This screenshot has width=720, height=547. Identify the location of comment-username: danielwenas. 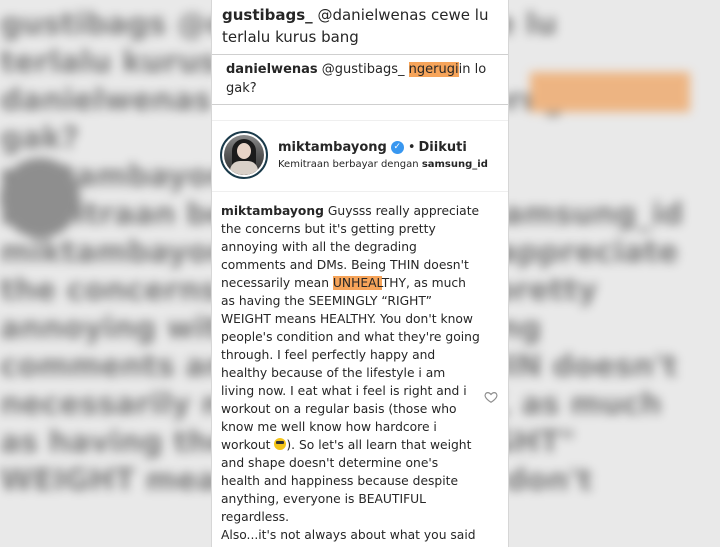
(272, 69).